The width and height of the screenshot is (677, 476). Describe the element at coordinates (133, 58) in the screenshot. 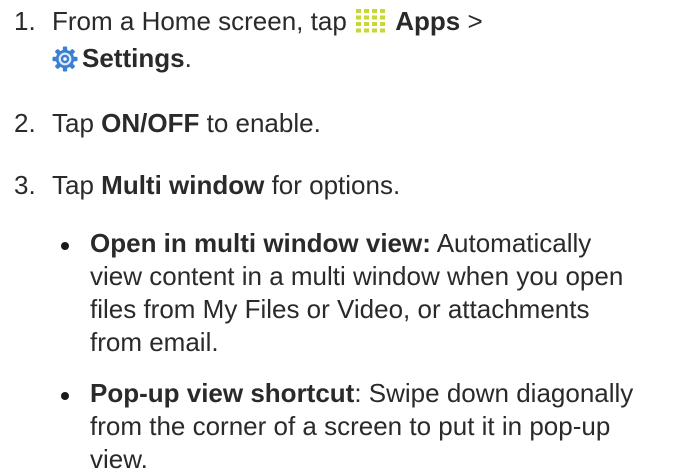

I see `settings-label: Settings` at that location.